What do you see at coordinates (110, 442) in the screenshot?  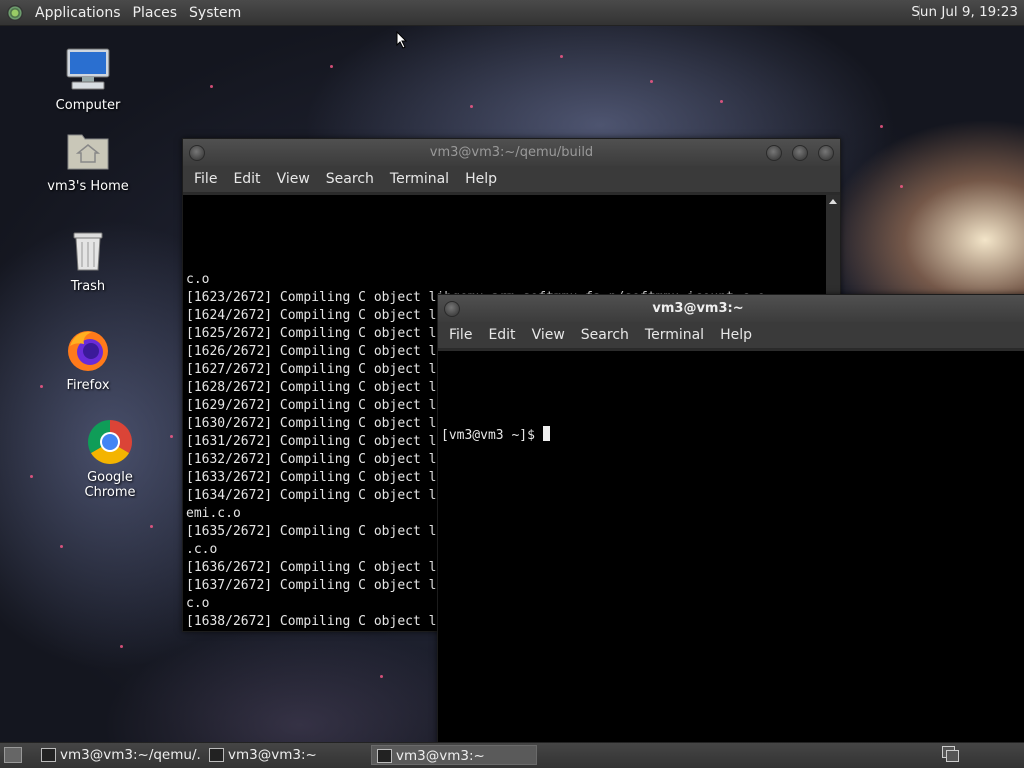 I see `chrome-icon` at bounding box center [110, 442].